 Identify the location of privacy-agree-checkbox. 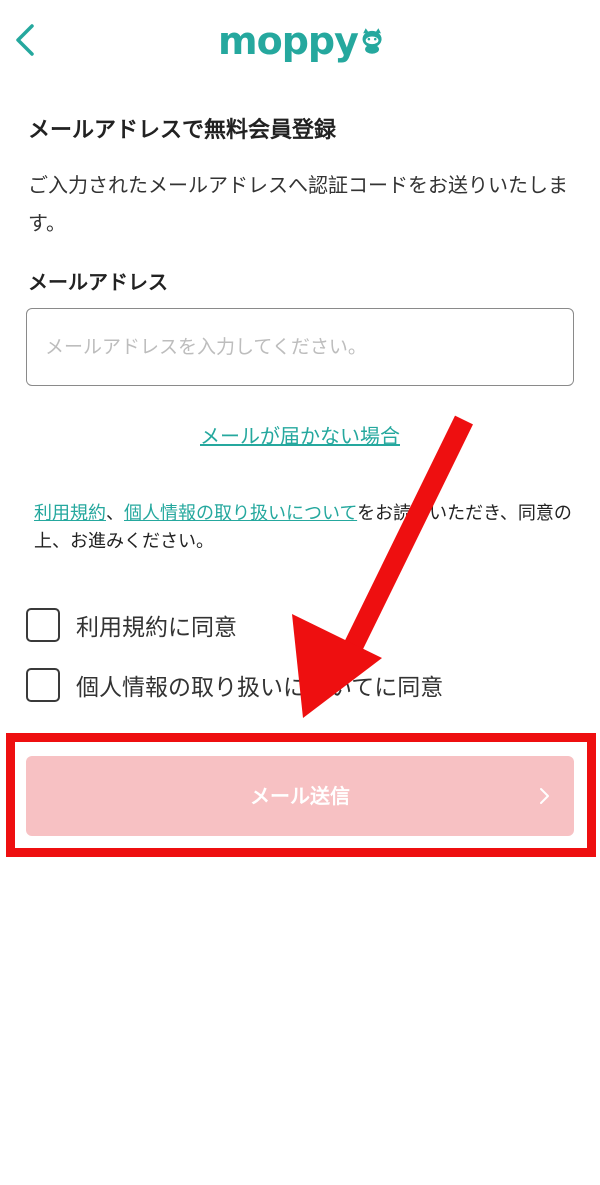
(43, 685).